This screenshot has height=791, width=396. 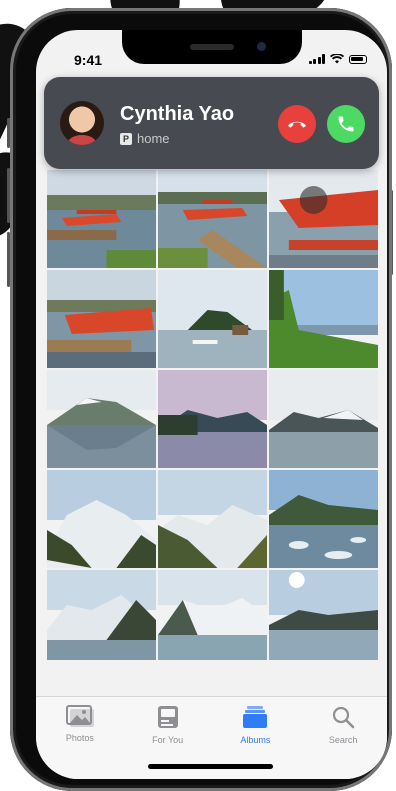 What do you see at coordinates (358, 59) in the screenshot?
I see `battery-icon` at bounding box center [358, 59].